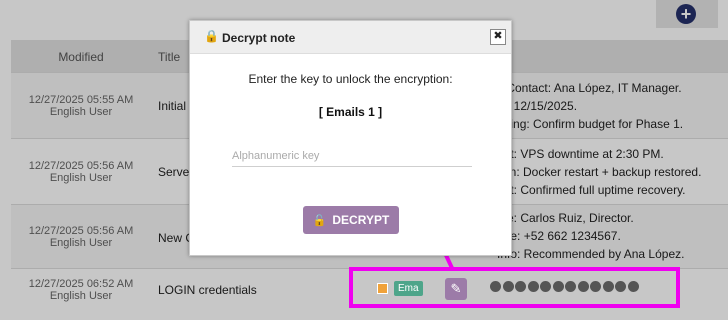 Image resolution: width=728 pixels, height=321 pixels. Describe the element at coordinates (350, 112) in the screenshot. I see `note-name: [ Emails 1 ]` at that location.